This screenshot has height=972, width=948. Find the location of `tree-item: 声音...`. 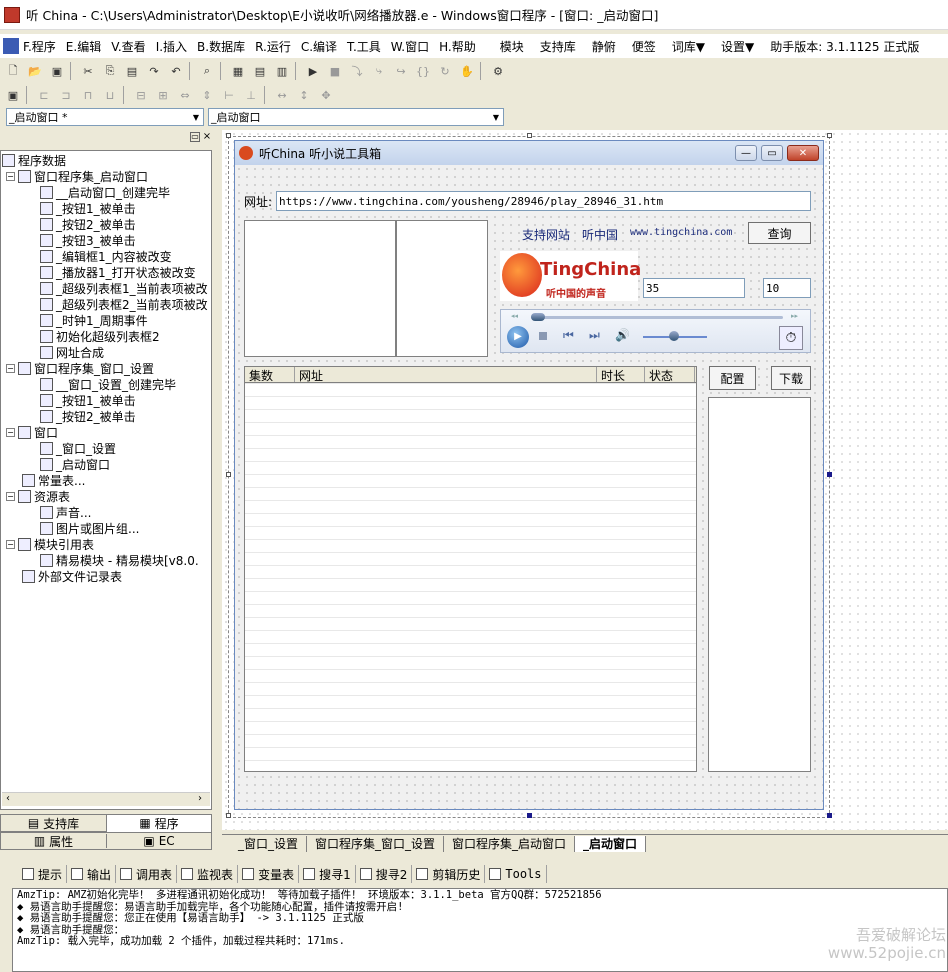

tree-item: 声音... is located at coordinates (65, 512).